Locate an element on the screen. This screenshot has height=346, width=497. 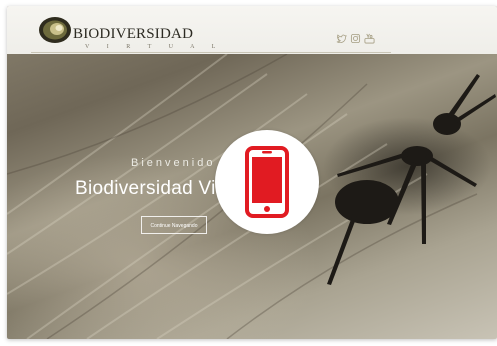
mobile-responsive-badge is located at coordinates (267, 182).